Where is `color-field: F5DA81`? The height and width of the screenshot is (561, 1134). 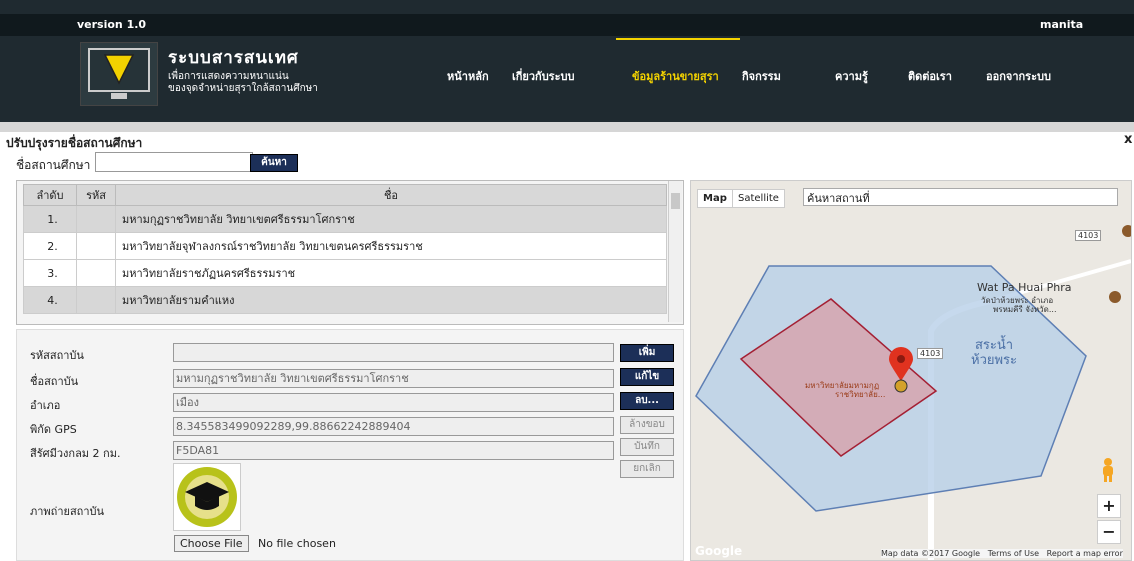
color-field: F5DA81 is located at coordinates (393, 450).